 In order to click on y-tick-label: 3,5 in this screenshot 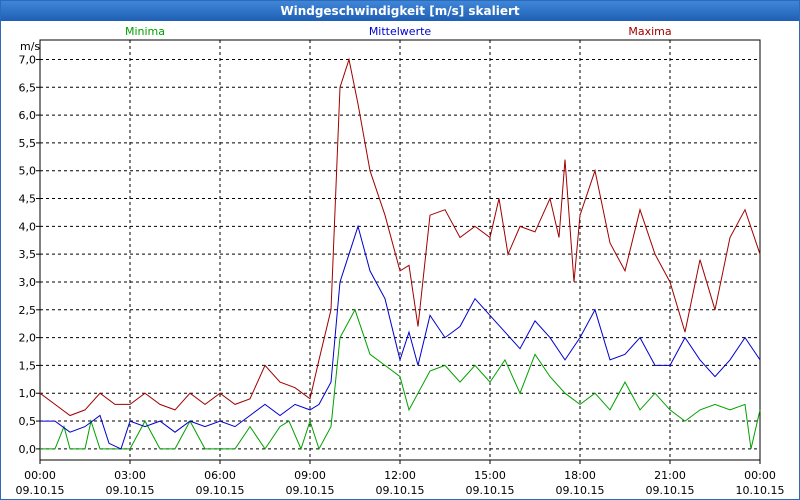, I will do `click(28, 254)`.